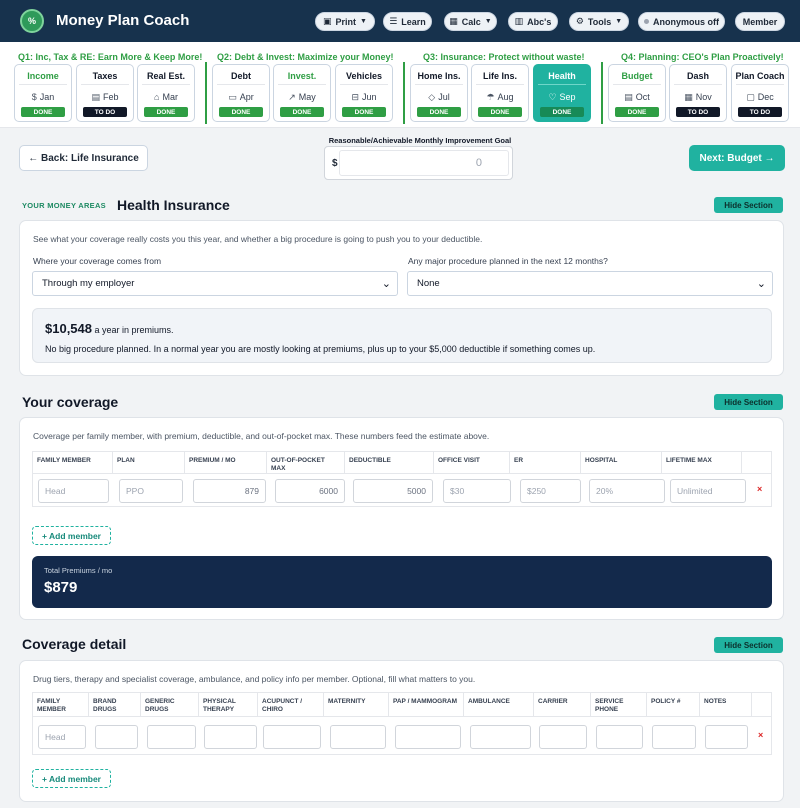 Image resolution: width=800 pixels, height=808 pixels. What do you see at coordinates (761, 284) in the screenshot?
I see `chevron-down-icon: ⌄` at bounding box center [761, 284].